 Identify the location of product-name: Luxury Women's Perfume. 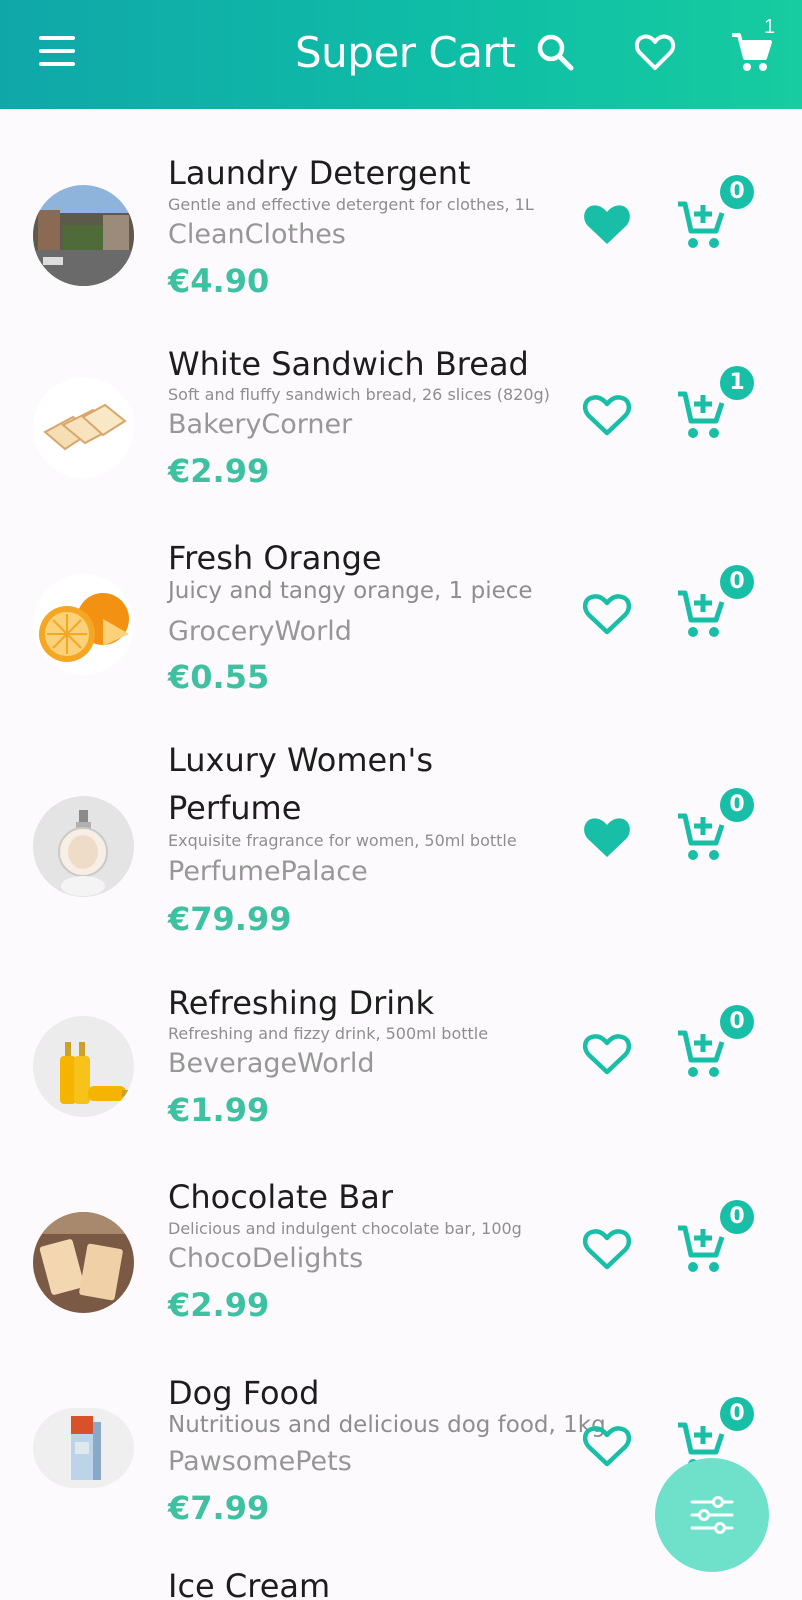
(300, 784).